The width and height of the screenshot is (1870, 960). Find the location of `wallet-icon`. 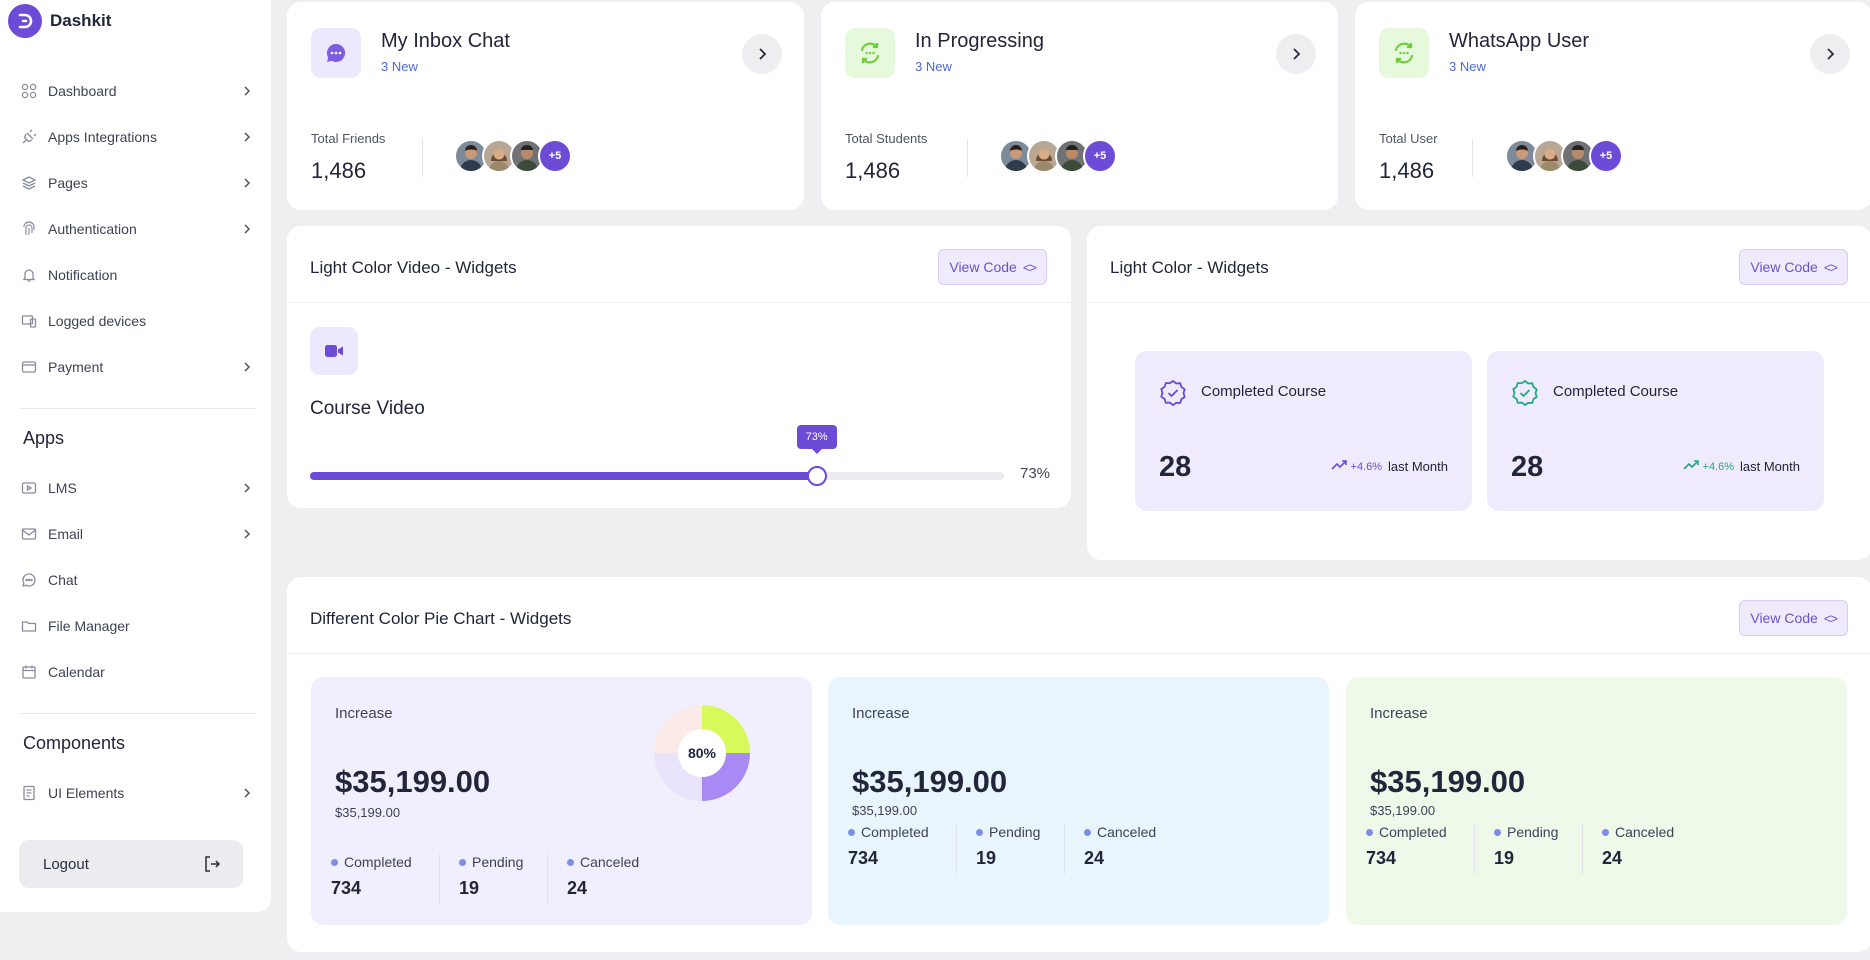

wallet-icon is located at coordinates (29, 367).